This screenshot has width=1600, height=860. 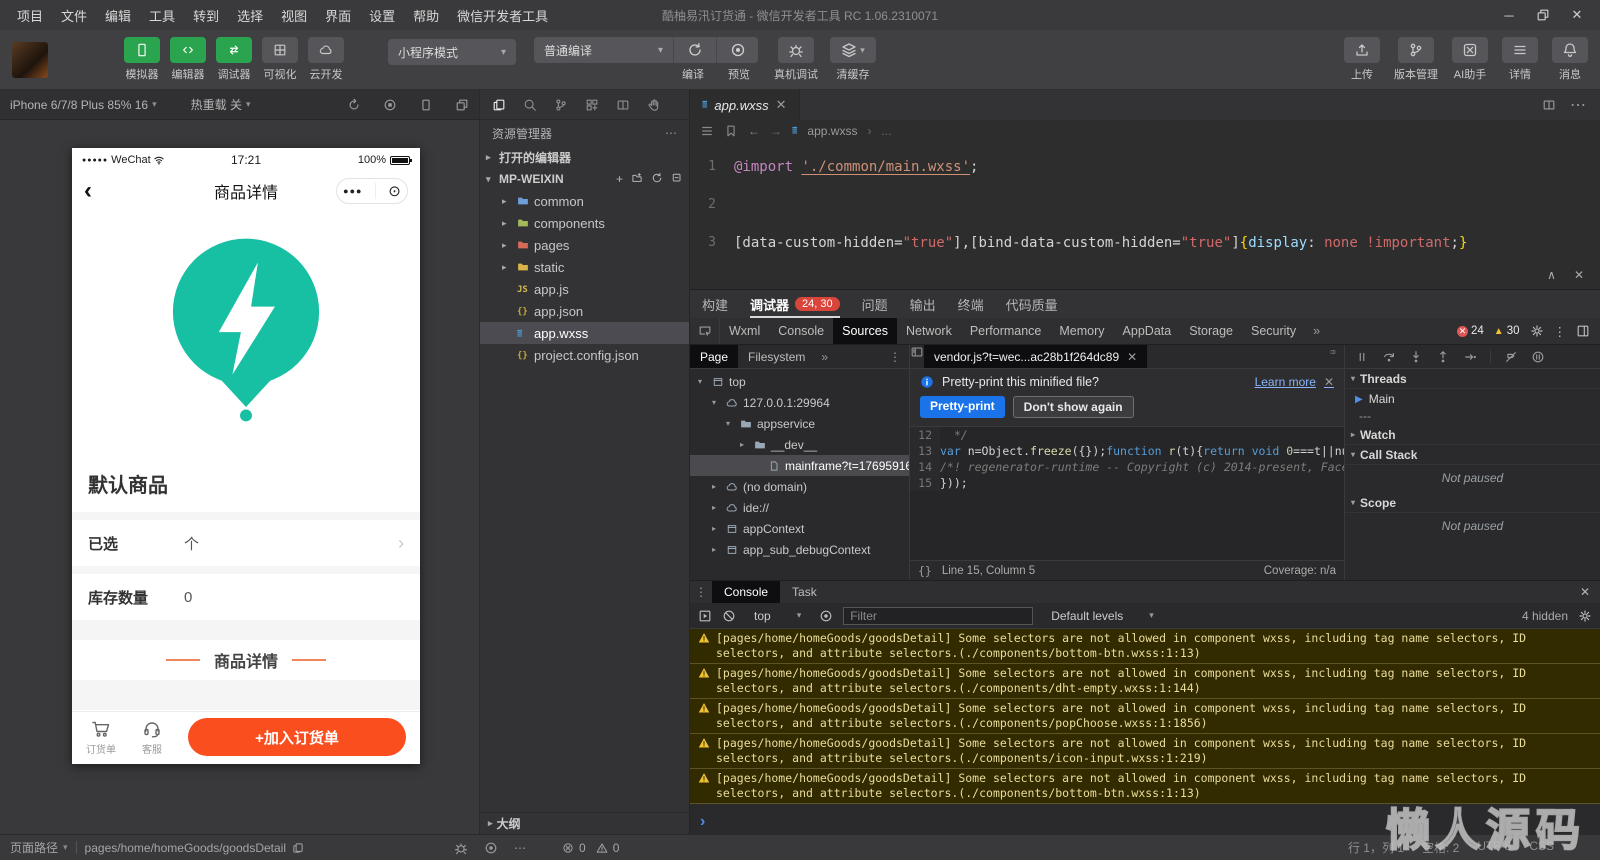 What do you see at coordinates (865, 331) in the screenshot?
I see `devtools-tab: Sources` at bounding box center [865, 331].